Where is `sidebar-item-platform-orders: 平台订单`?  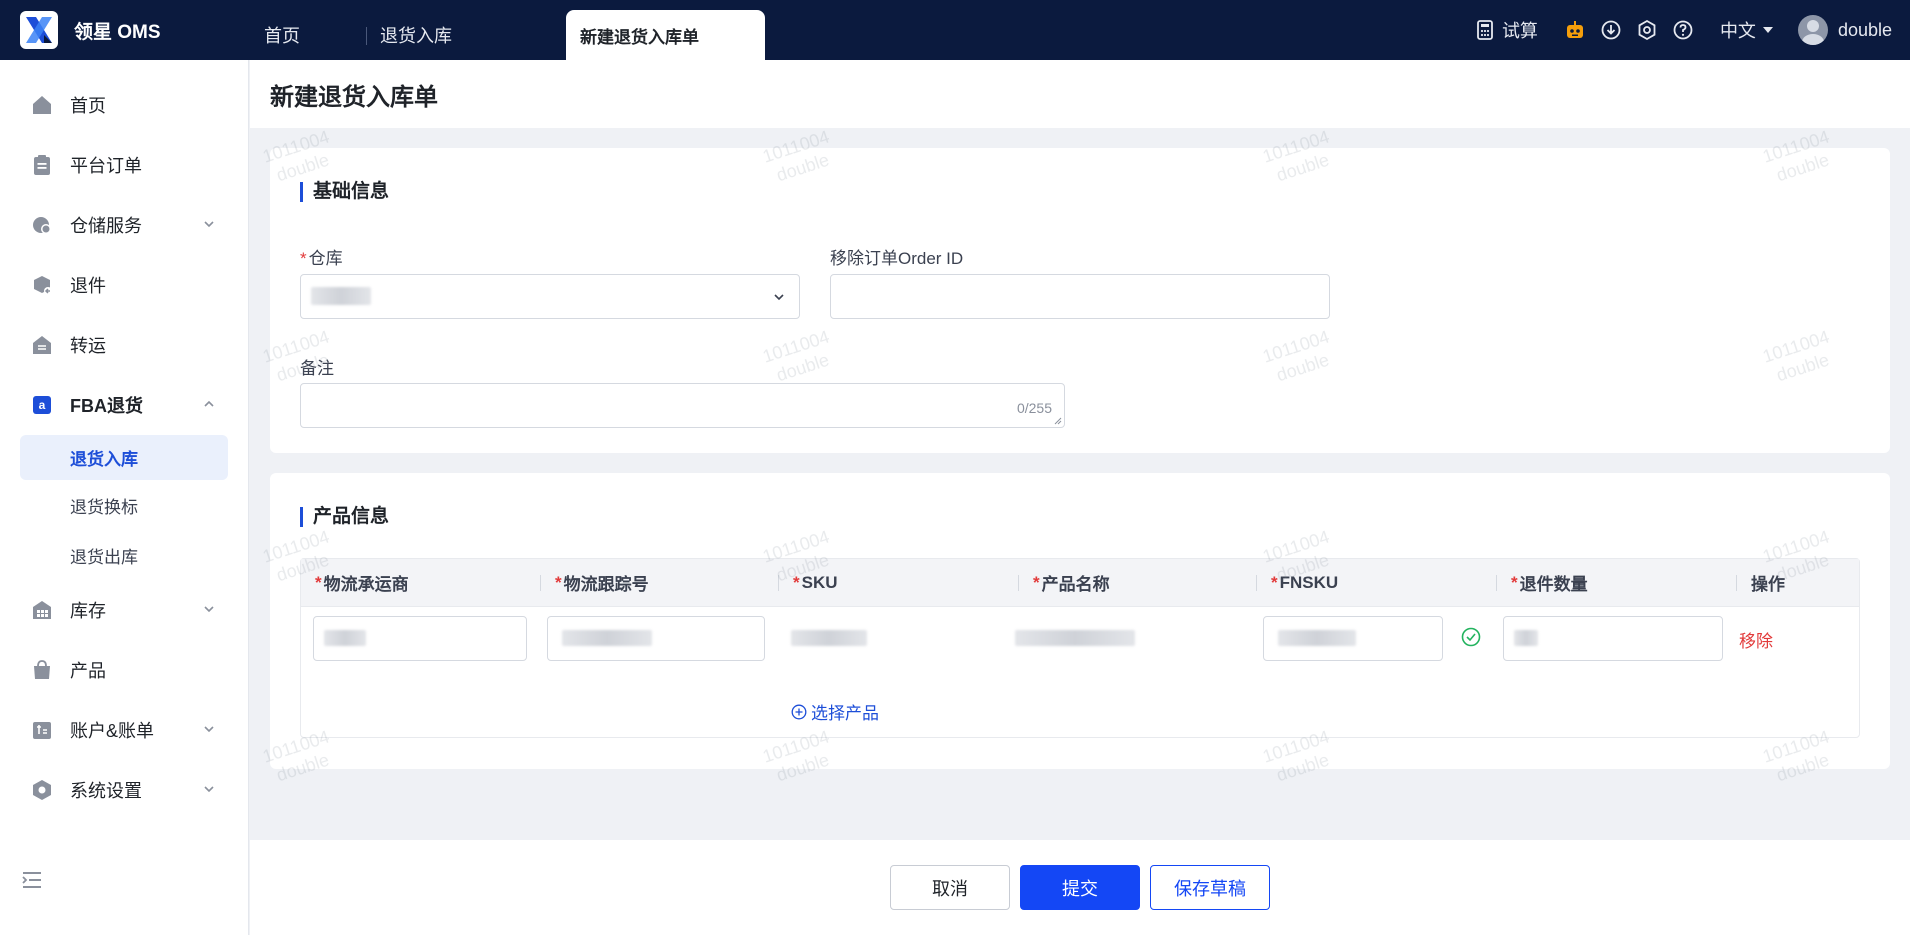 sidebar-item-platform-orders: 平台订单 is located at coordinates (124, 165).